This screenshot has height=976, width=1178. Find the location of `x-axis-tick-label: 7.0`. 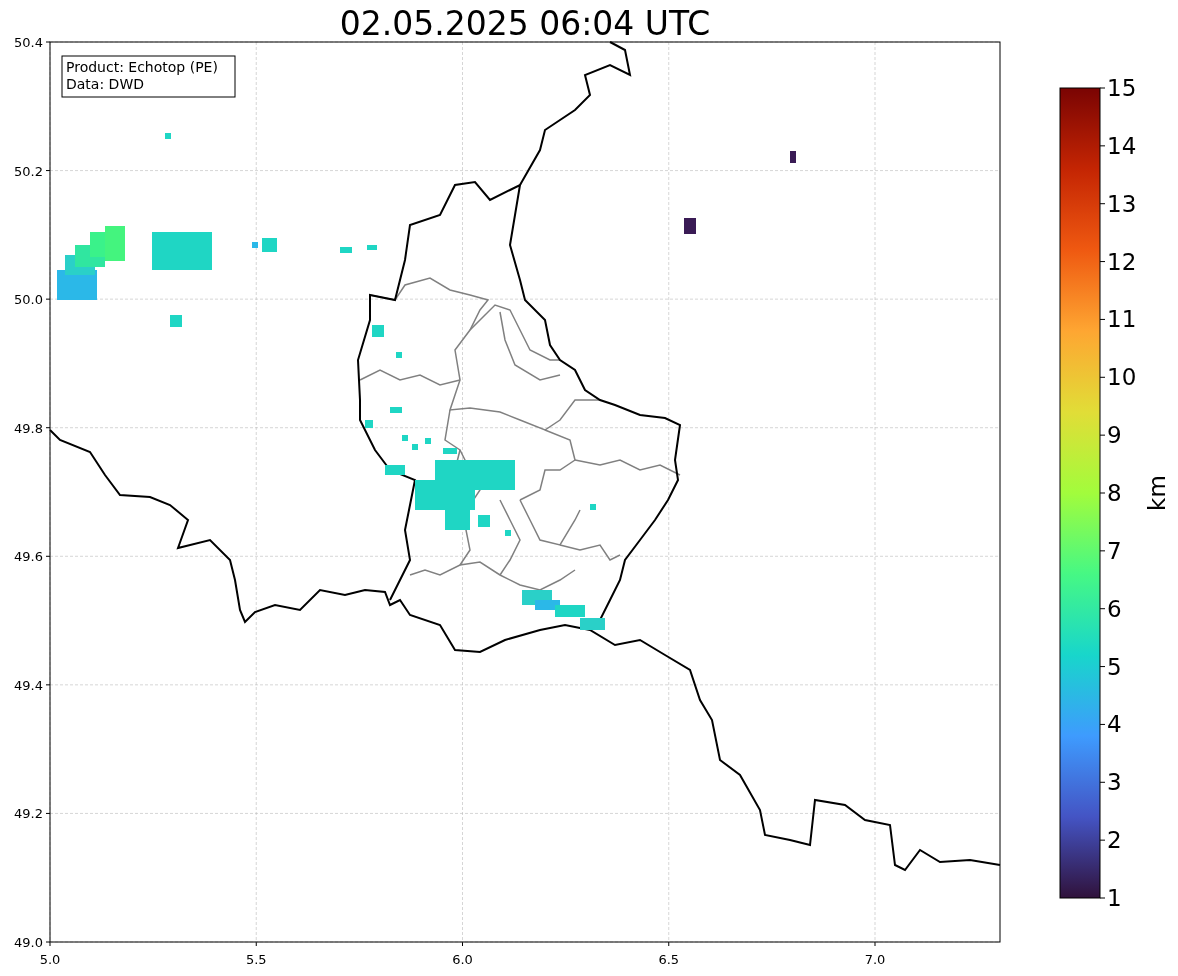

x-axis-tick-label: 7.0 is located at coordinates (875, 959).